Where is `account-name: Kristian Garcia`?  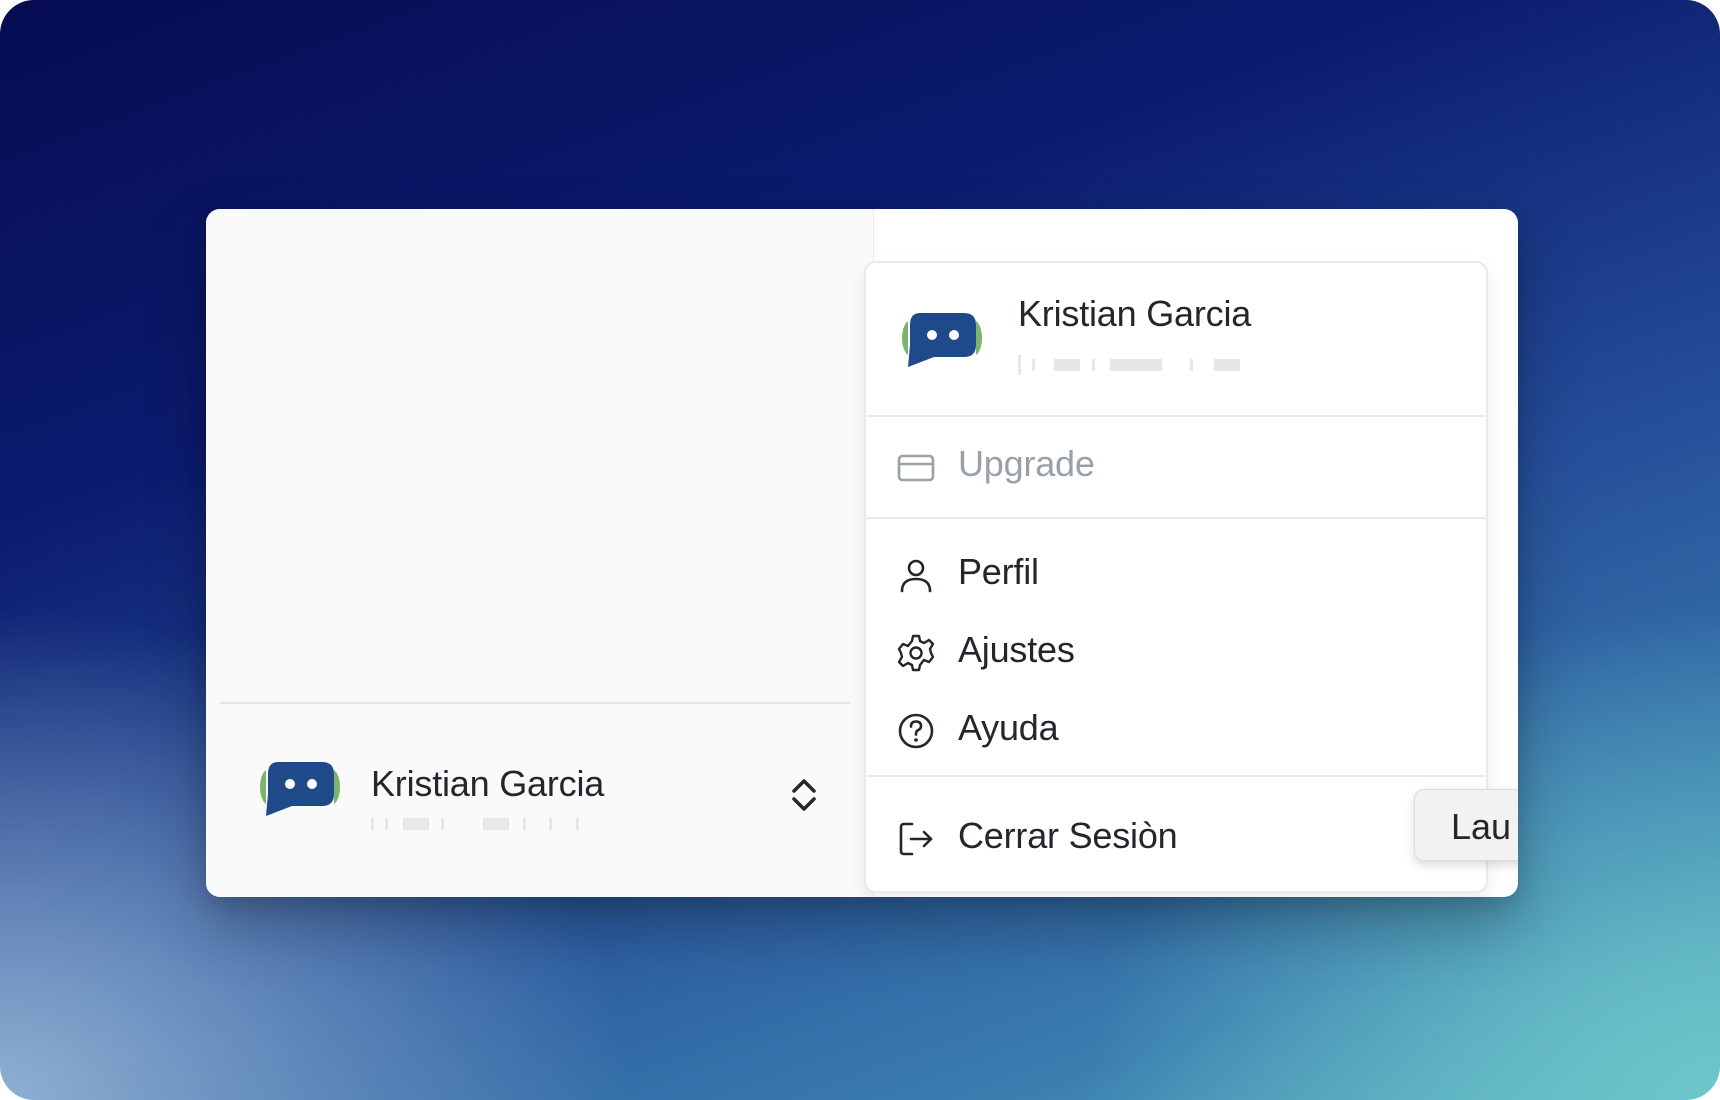
account-name: Kristian Garcia is located at coordinates (488, 783).